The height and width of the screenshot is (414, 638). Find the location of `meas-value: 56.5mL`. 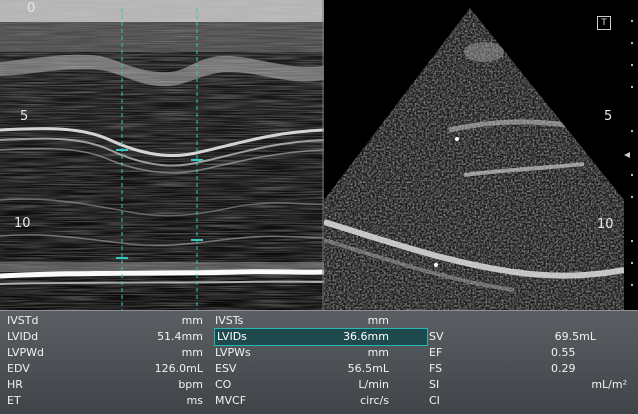

meas-value: 56.5mL is located at coordinates (368, 368).